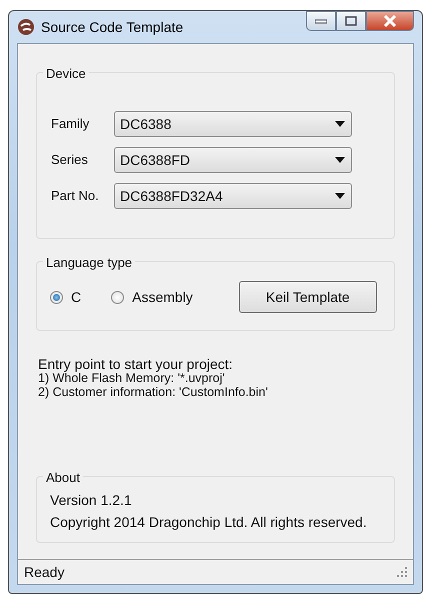 This screenshot has width=425, height=602. What do you see at coordinates (233, 160) in the screenshot?
I see `dropdown: DC6388FD` at bounding box center [233, 160].